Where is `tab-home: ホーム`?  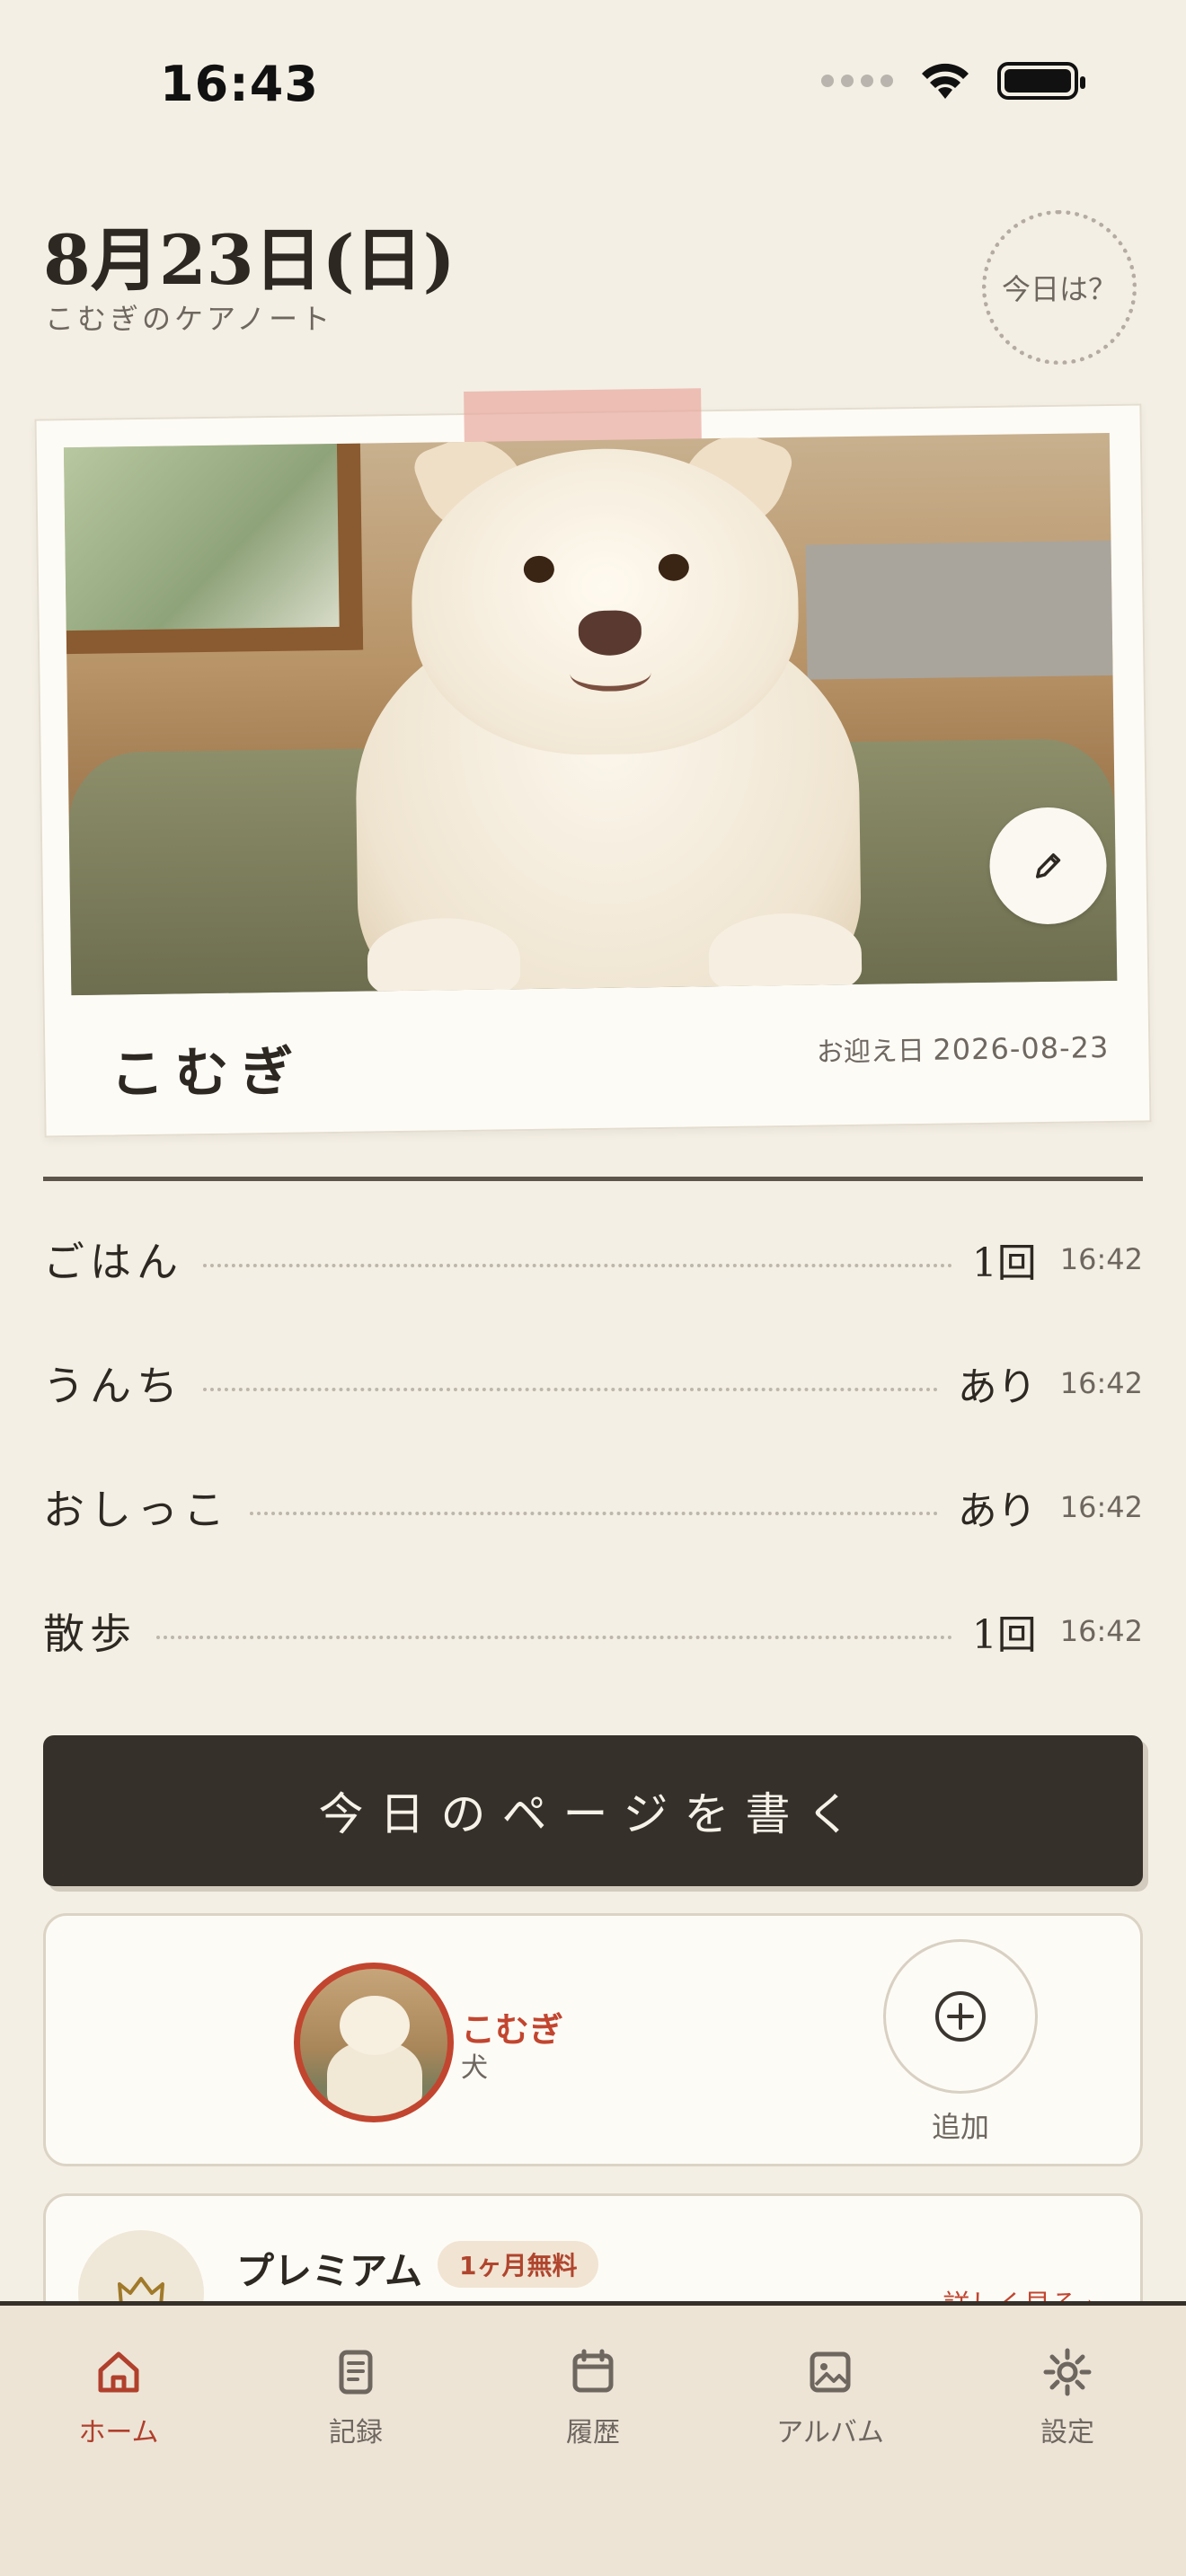 tab-home: ホーム is located at coordinates (118, 2398).